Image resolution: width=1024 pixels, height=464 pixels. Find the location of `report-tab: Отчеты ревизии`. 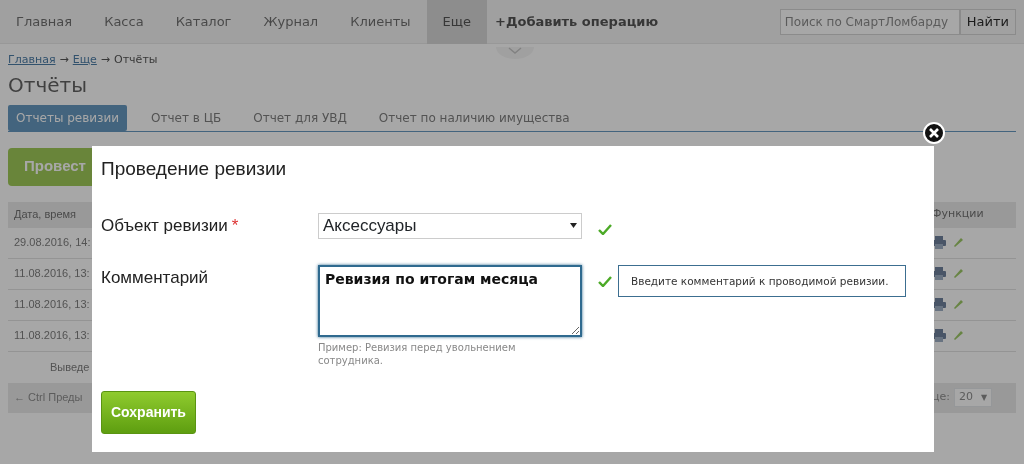

report-tab: Отчеты ревизии is located at coordinates (68, 117).